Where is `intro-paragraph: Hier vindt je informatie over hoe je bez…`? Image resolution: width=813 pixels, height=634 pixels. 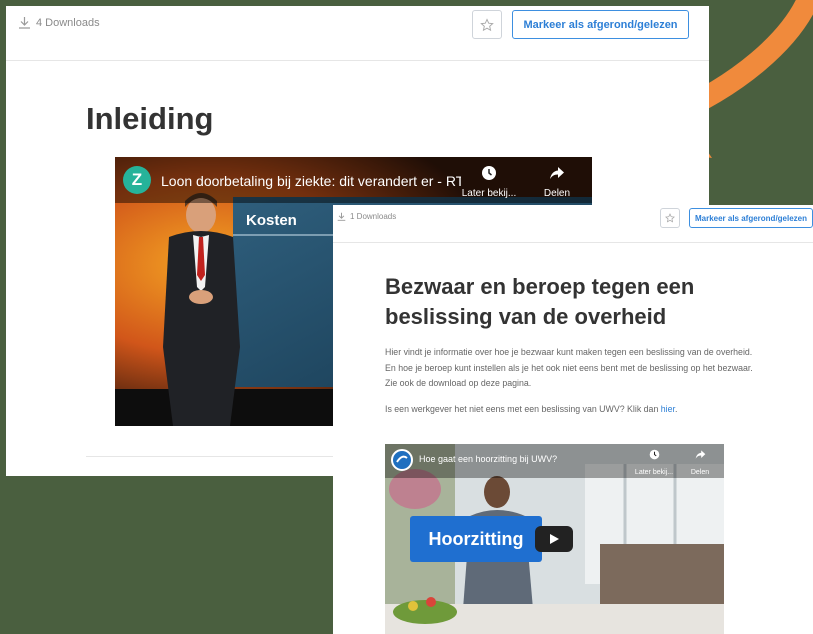
intro-paragraph: Hier vindt je informatie over hoe je bez… is located at coordinates (569, 367).